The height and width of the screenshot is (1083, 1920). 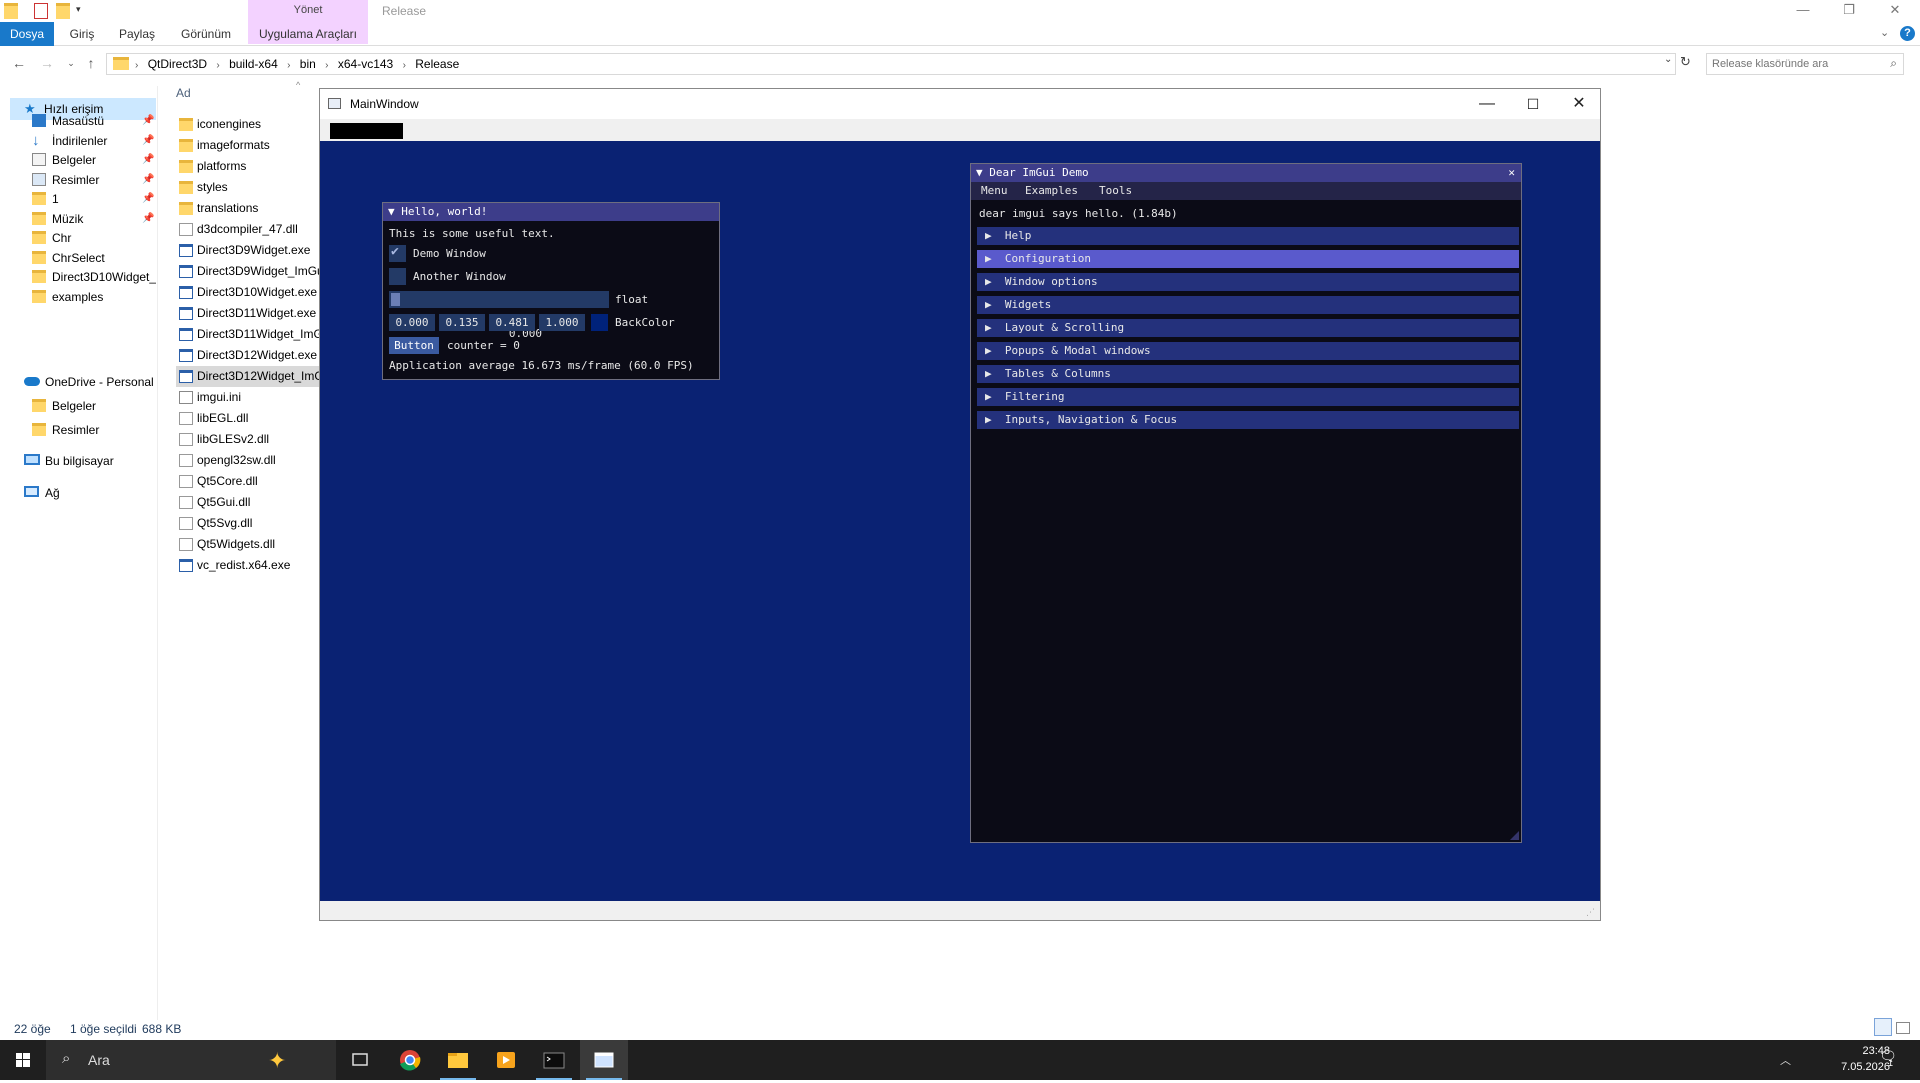 What do you see at coordinates (1785, 1060) in the screenshot?
I see `tray-chevron-up-icon: ︿` at bounding box center [1785, 1060].